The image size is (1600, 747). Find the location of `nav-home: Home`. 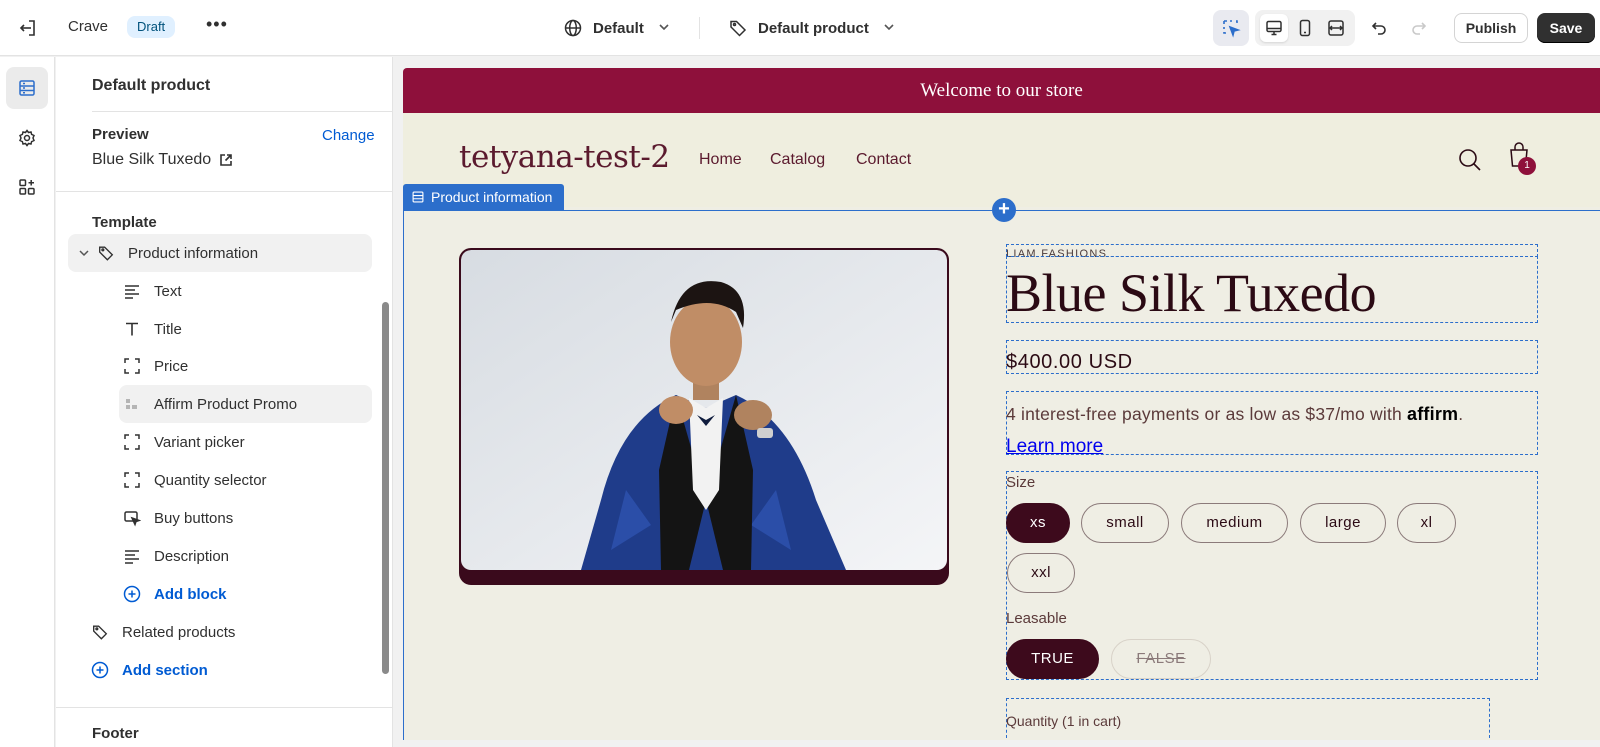

nav-home: Home is located at coordinates (720, 160).